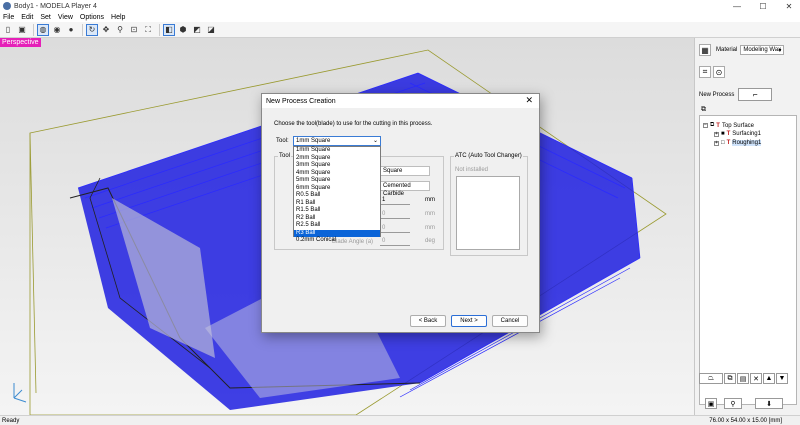 This screenshot has width=800, height=425. What do you see at coordinates (711, 378) in the screenshot?
I see `toolpath-preview-icon: ⏢` at bounding box center [711, 378].